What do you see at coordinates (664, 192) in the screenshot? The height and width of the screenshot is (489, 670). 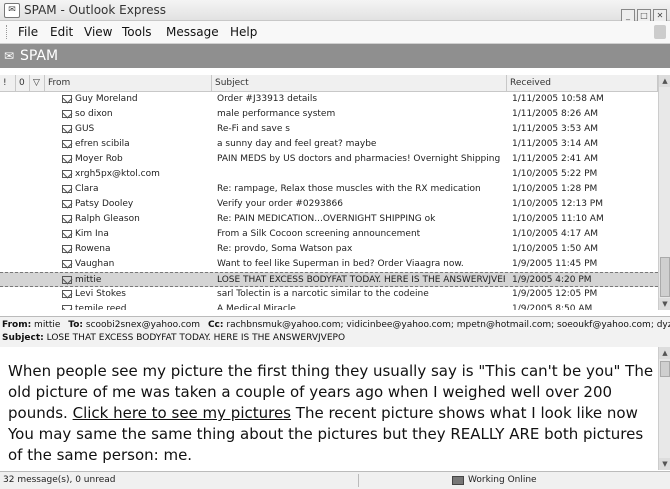 I see `message-list-scrollbar: ▲ ▼` at bounding box center [664, 192].